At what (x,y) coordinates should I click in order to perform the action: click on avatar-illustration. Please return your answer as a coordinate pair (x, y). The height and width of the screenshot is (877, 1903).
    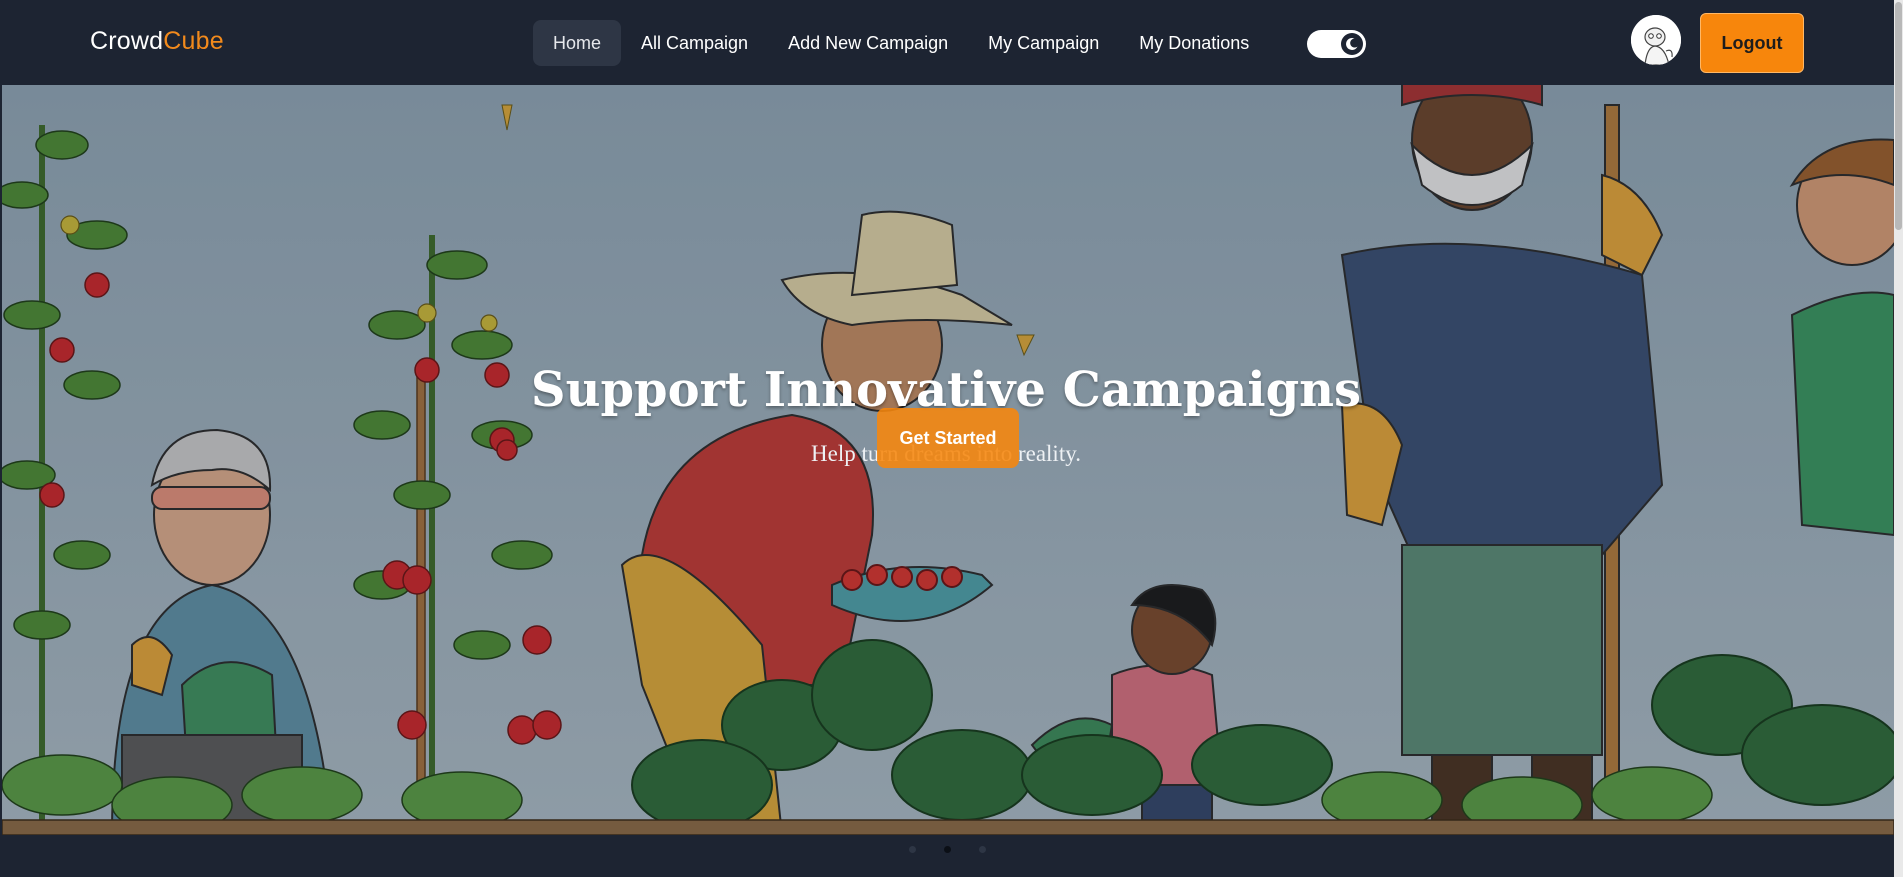
    Looking at the image, I should click on (1656, 40).